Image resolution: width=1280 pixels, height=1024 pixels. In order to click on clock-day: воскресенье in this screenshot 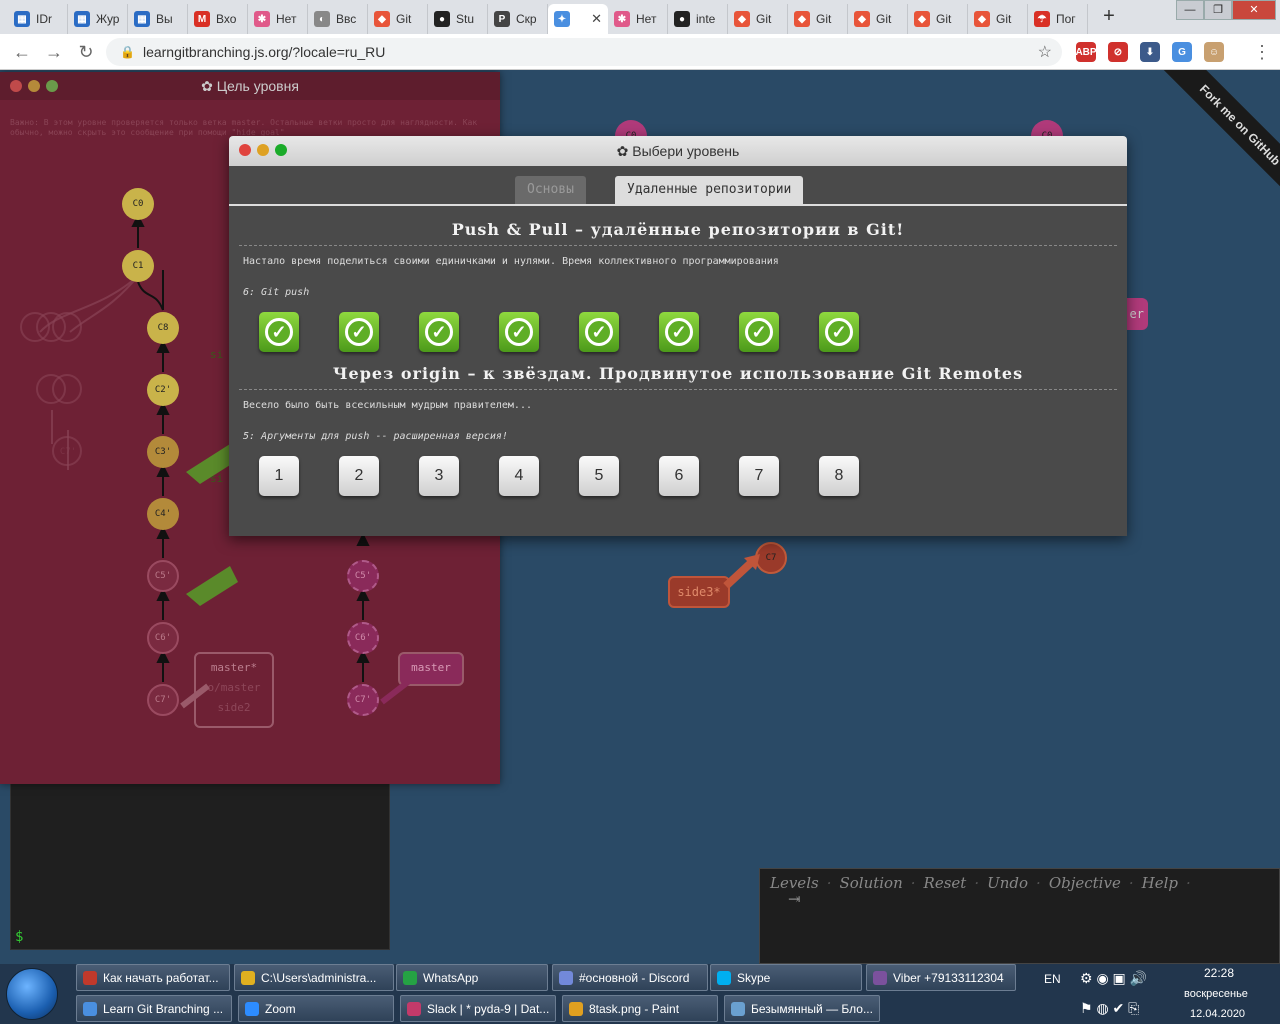, I will do `click(1216, 994)`.